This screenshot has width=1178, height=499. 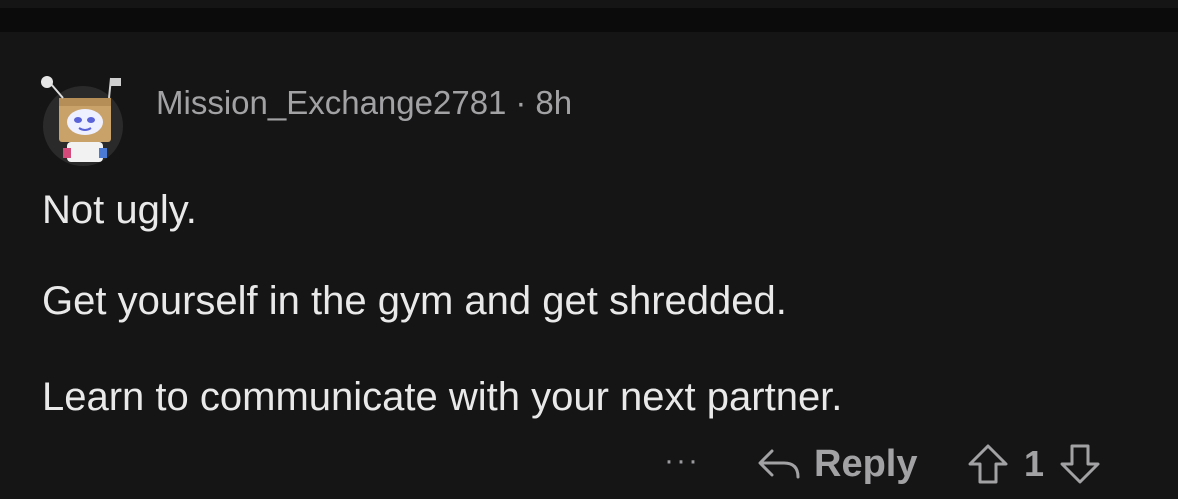 I want to click on vote-controls: 1, so click(x=1034, y=464).